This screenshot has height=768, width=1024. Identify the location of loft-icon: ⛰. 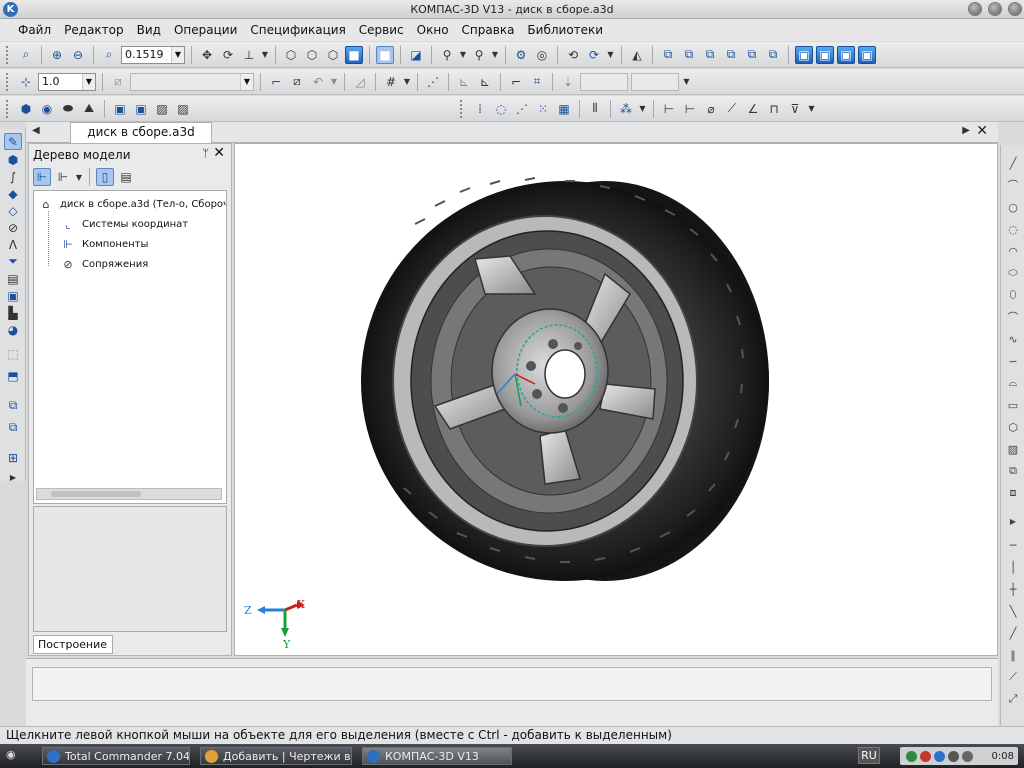
(89, 109).